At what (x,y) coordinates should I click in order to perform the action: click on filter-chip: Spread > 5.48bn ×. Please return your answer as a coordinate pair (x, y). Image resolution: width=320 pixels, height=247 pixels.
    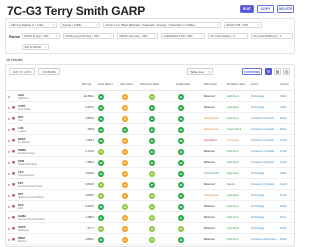
    Looking at the image, I should click on (80, 25).